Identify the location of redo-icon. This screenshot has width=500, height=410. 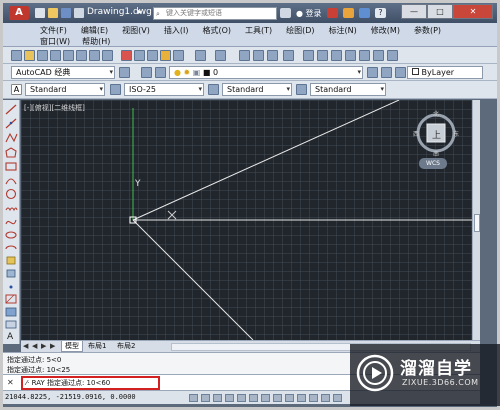
(220, 55).